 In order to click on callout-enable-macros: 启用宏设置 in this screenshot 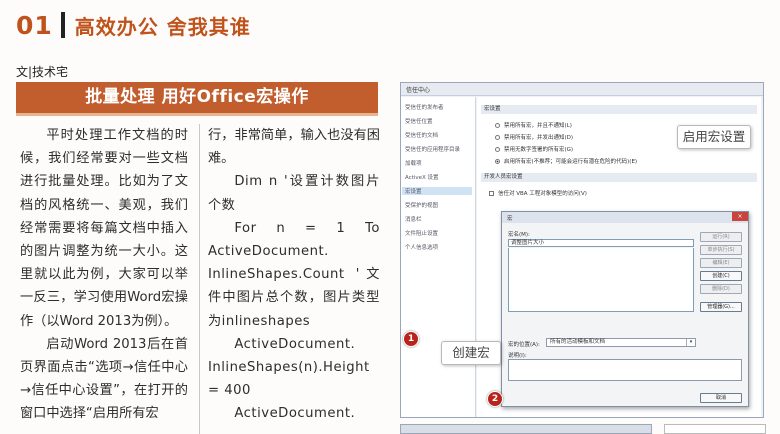, I will do `click(714, 137)`.